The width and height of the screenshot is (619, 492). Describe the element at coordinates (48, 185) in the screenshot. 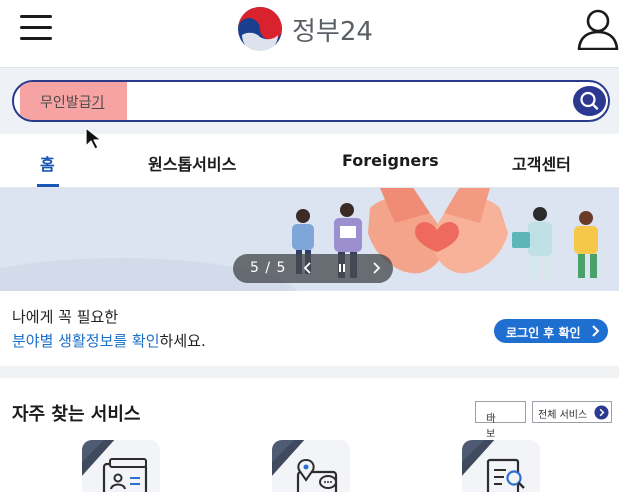

I see `active-tab-indicator` at that location.